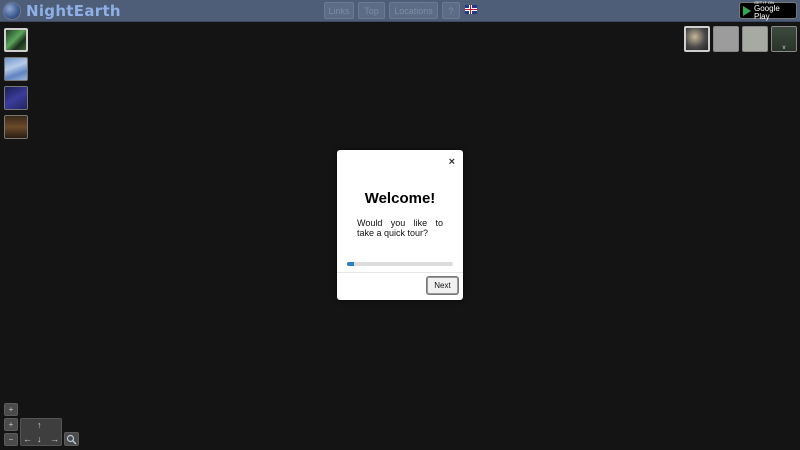 The width and height of the screenshot is (800, 450). Describe the element at coordinates (400, 264) in the screenshot. I see `tour-progress-bar` at that location.